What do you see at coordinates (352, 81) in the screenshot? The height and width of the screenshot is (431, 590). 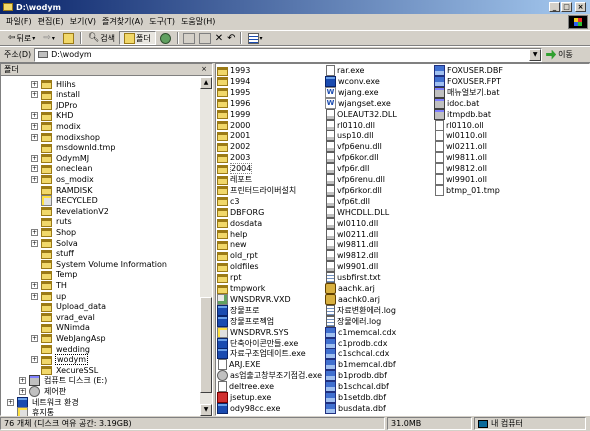 I see `file-item: wconv.exe` at bounding box center [352, 81].